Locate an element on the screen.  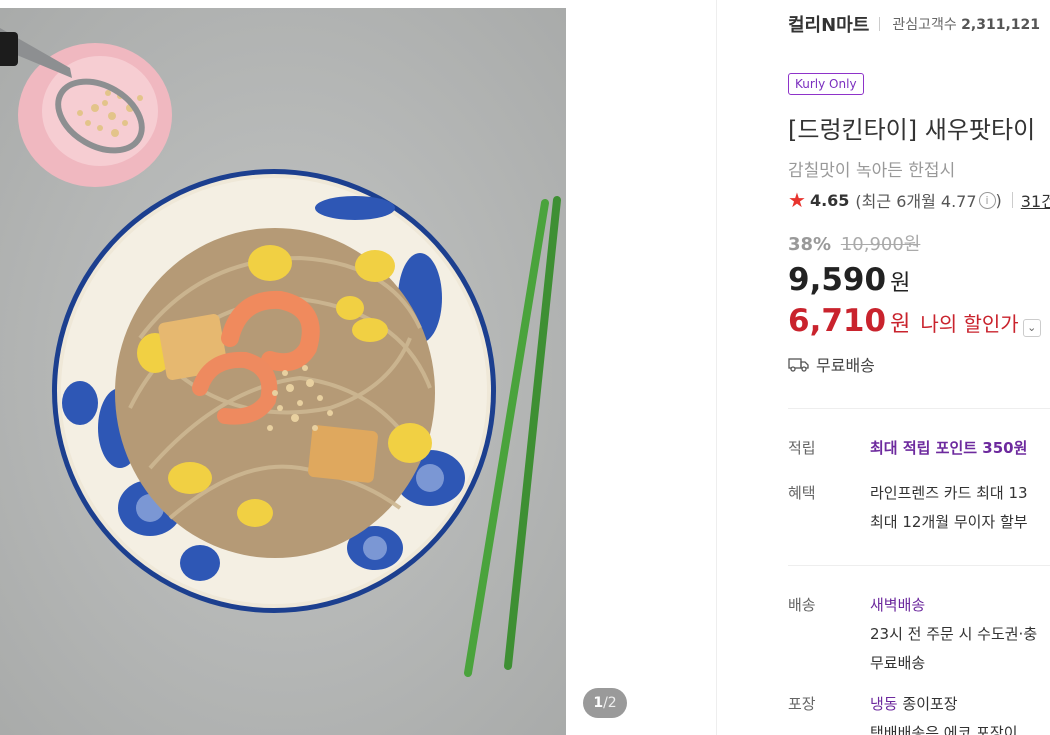
pager-total: /2 is located at coordinates (610, 703).